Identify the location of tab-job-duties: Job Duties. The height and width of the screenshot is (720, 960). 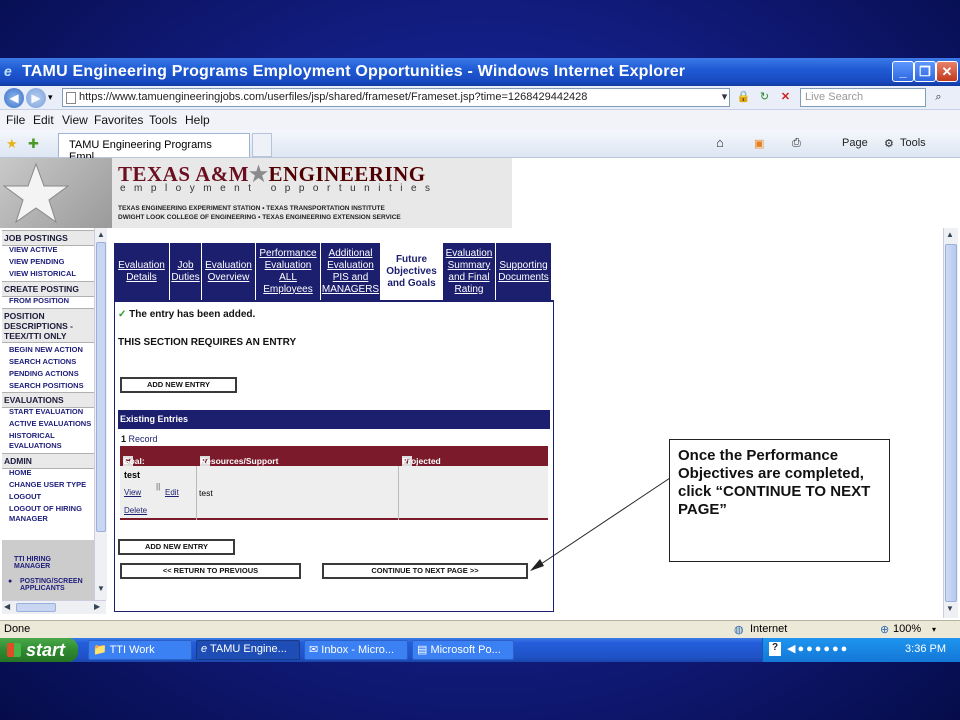
(186, 271).